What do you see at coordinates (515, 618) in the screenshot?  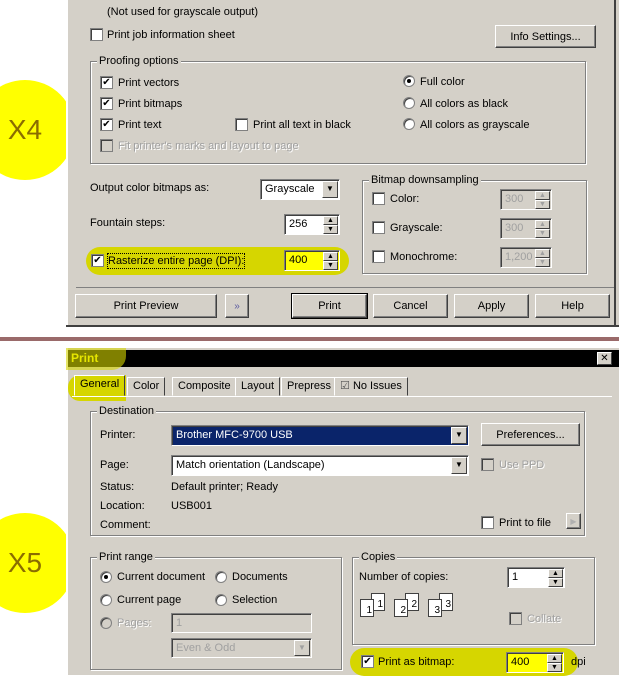 I see `collate-checkbox` at bounding box center [515, 618].